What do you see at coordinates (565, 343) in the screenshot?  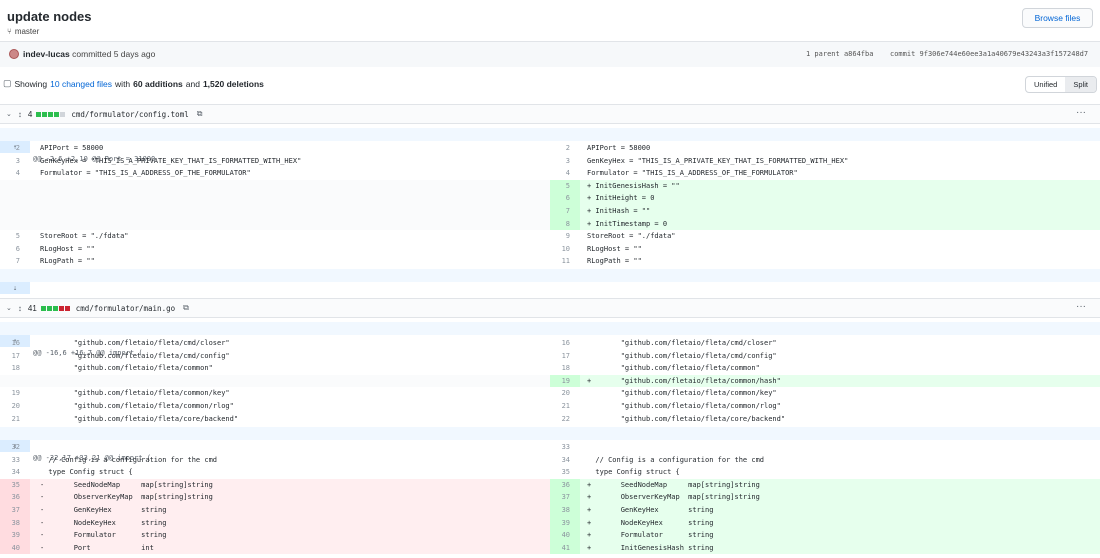 I see `right-line-number: 16` at bounding box center [565, 343].